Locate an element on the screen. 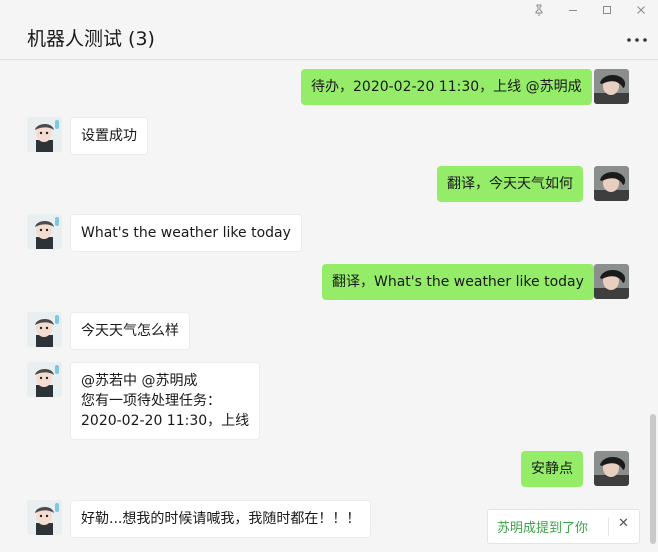  message-bubble-bot: 今天天气怎么样 is located at coordinates (130, 331).